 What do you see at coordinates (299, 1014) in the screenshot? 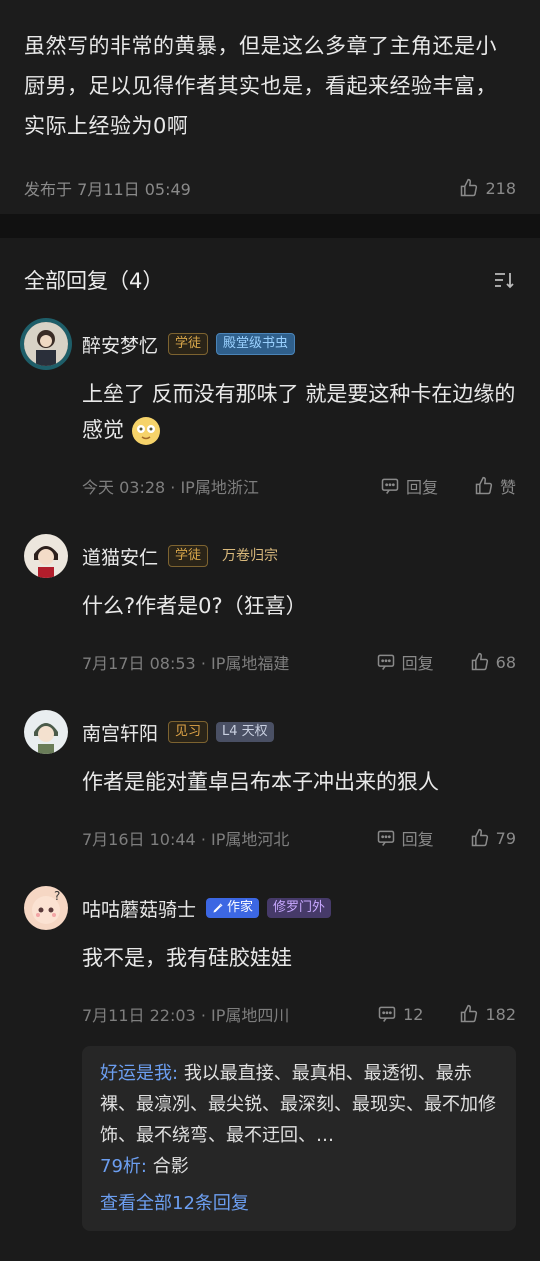
I see `comment-meta: 7月11日 22:03 · IP属地四川 12 182` at bounding box center [299, 1014].